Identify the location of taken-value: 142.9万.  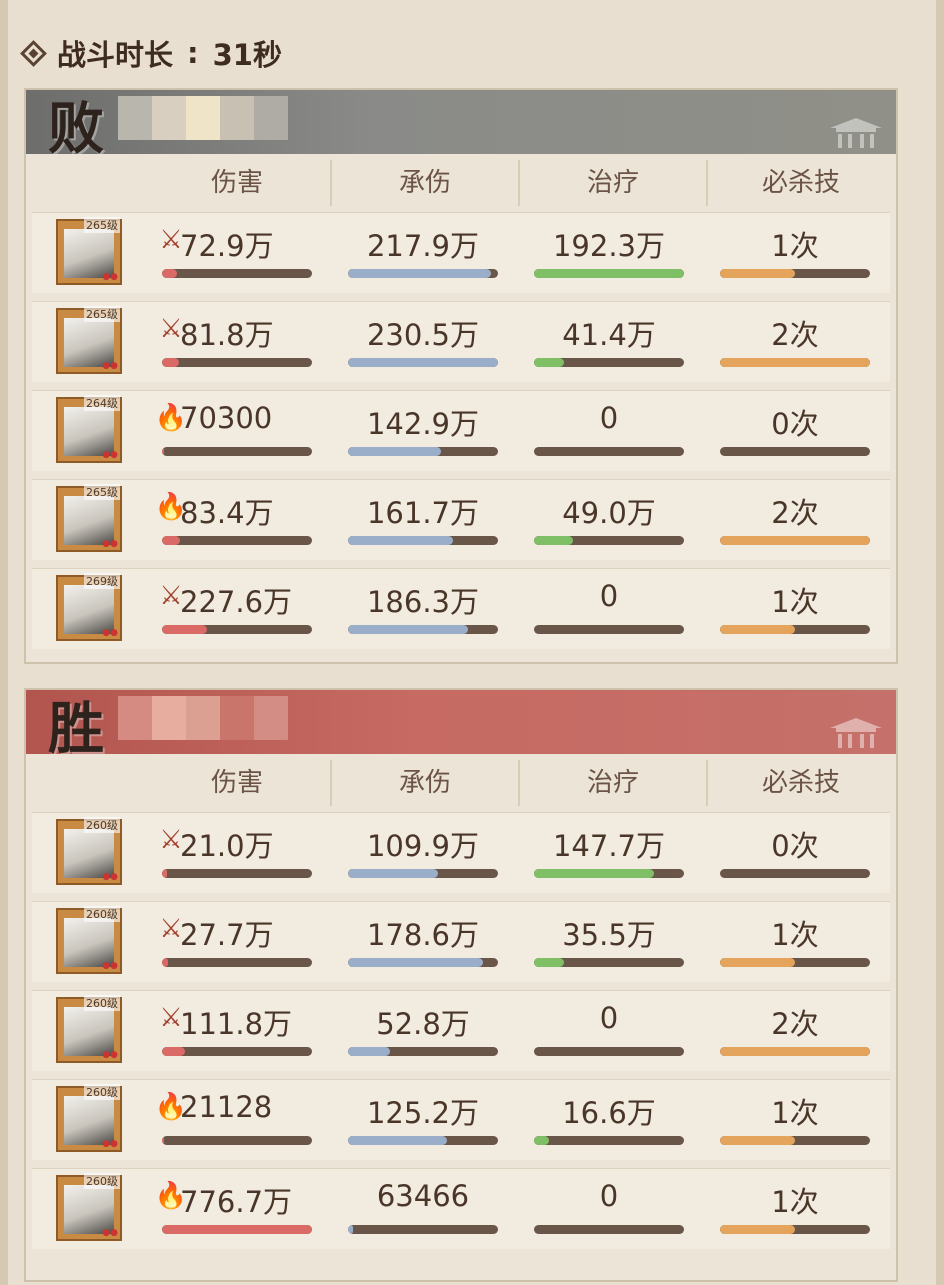
(423, 424).